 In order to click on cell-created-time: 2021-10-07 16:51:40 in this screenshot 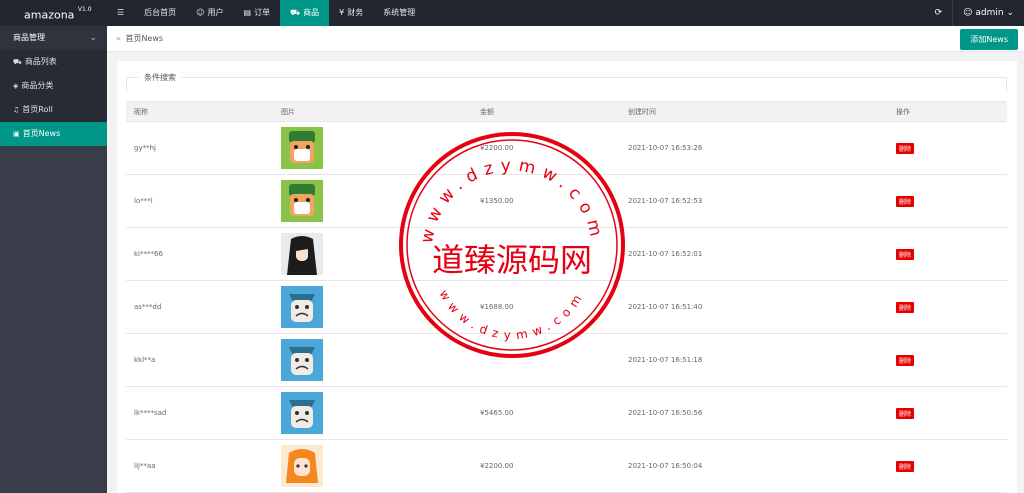, I will do `click(754, 307)`.